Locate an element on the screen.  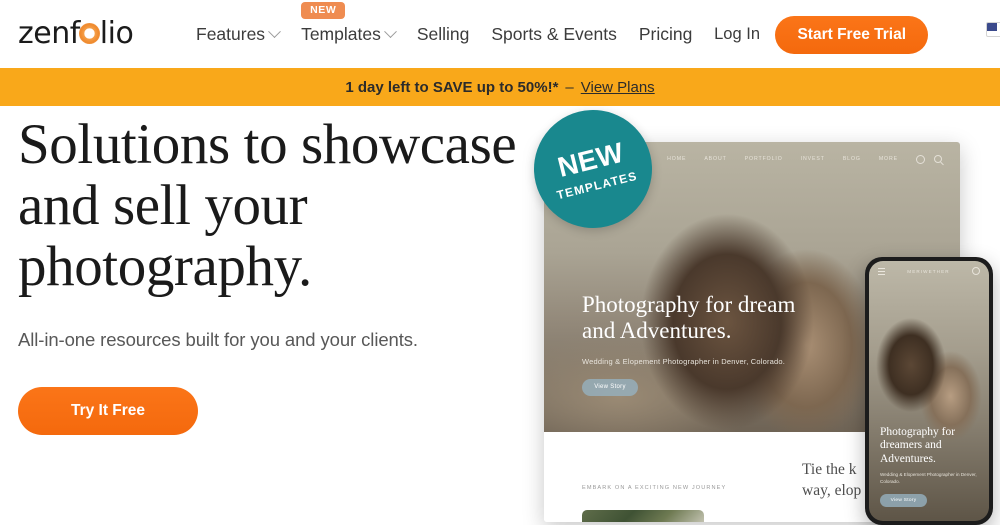
nav-label-features: Features is located at coordinates (231, 33).